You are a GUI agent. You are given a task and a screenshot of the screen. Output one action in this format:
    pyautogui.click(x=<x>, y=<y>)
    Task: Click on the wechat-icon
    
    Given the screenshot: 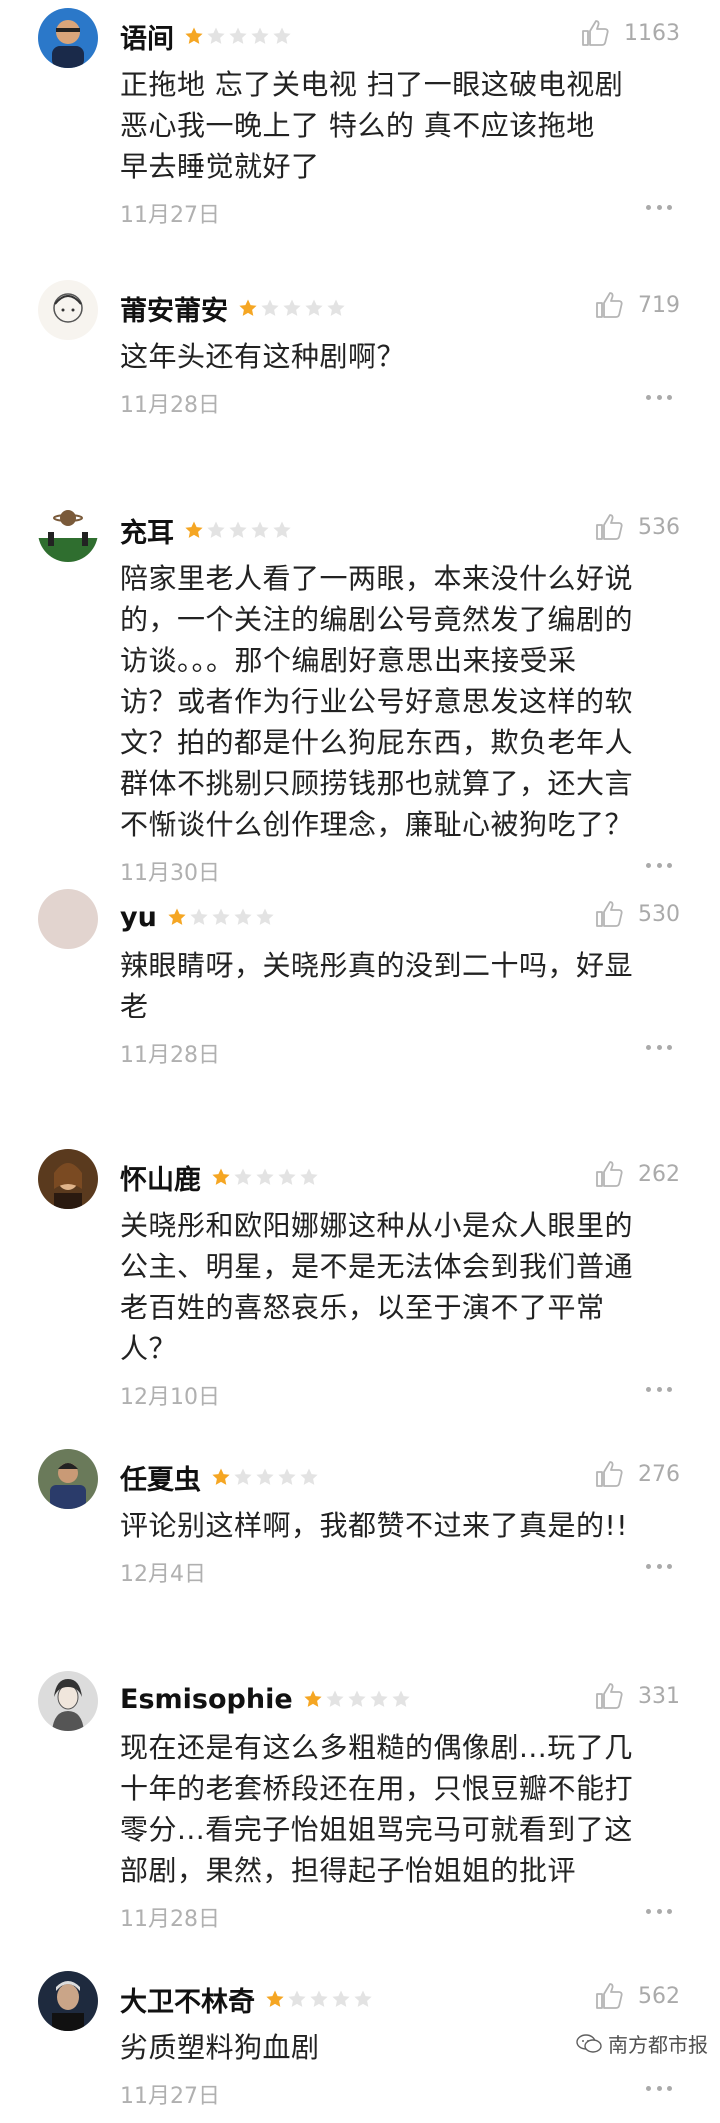 What is the action you would take?
    pyautogui.click(x=589, y=2043)
    